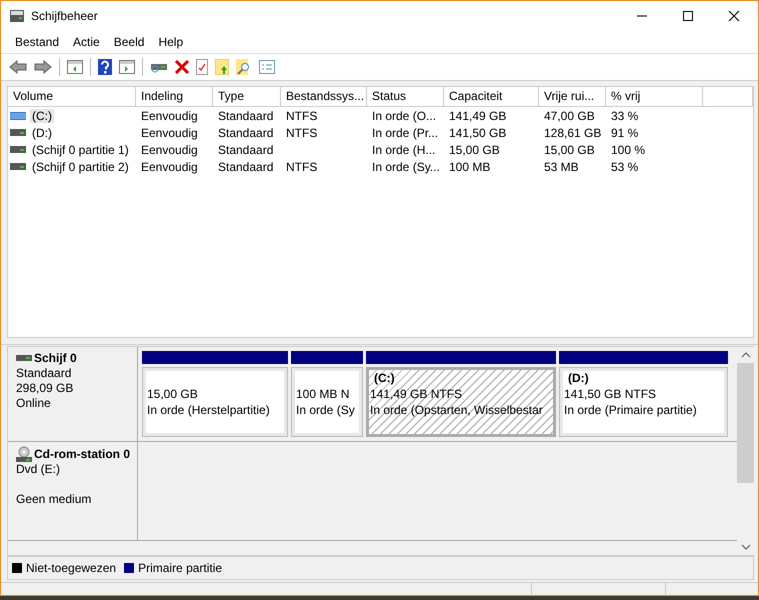  Describe the element at coordinates (174, 96) in the screenshot. I see `column-header: Indeling` at that location.